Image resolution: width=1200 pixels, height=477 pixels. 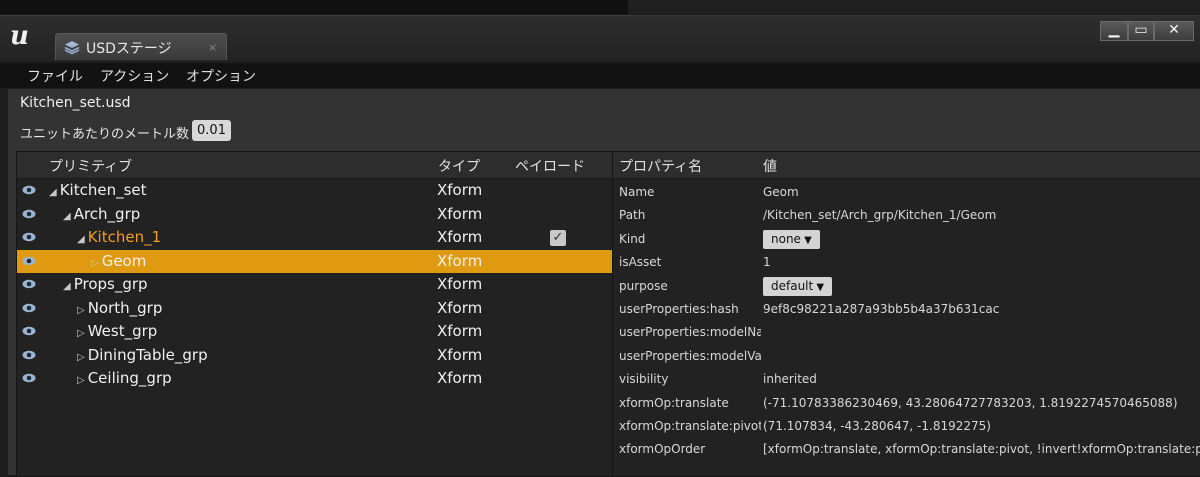 I want to click on background-window-strip-right, so click(x=914, y=7).